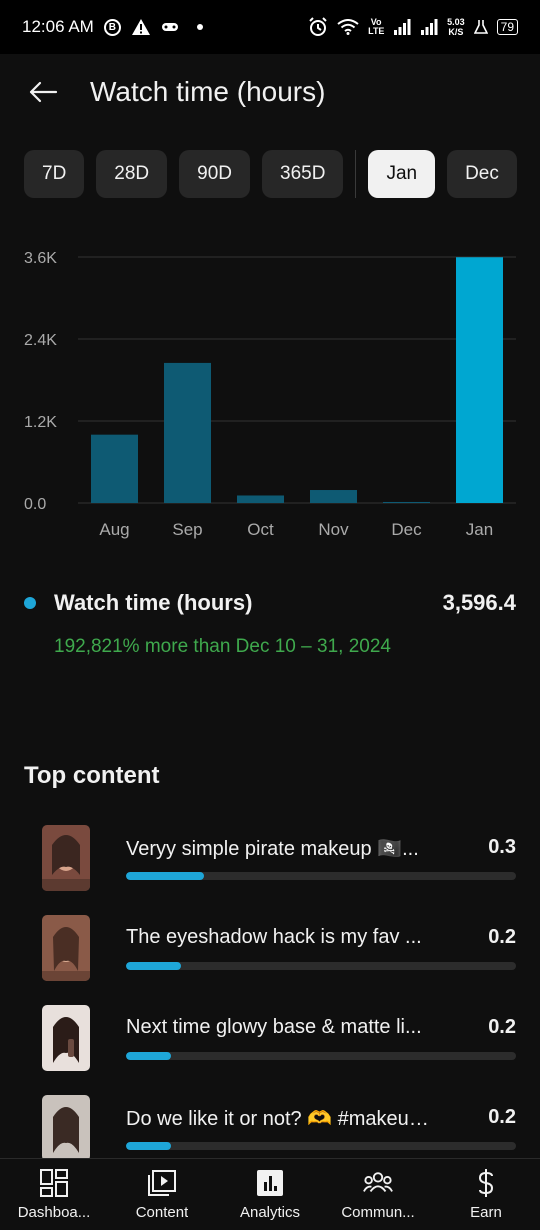 This screenshot has height=1230, width=540. What do you see at coordinates (270, 27) in the screenshot?
I see `status-bar: 12:06 AM B Vo LTE 5.03 K/S 79` at bounding box center [270, 27].